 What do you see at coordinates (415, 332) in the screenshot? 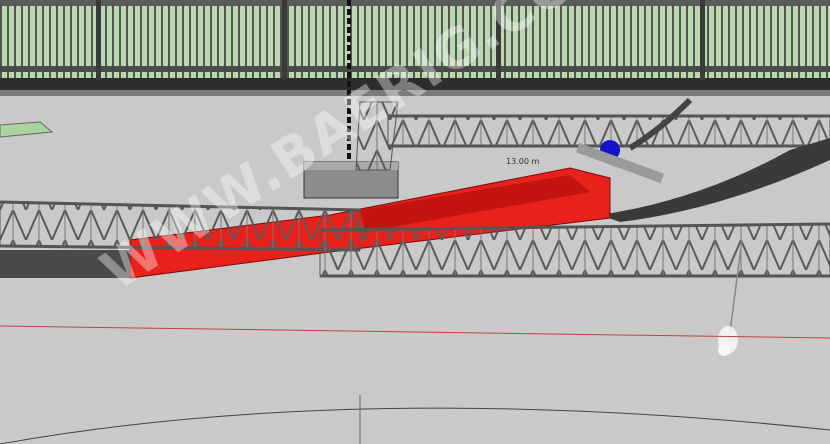
I see `axis-line` at bounding box center [415, 332].